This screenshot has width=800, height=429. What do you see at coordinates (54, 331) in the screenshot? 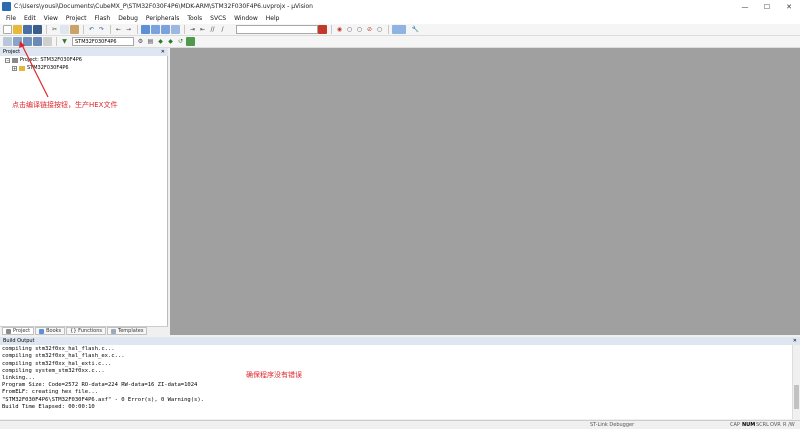
I see `tab-label: Books` at bounding box center [54, 331].